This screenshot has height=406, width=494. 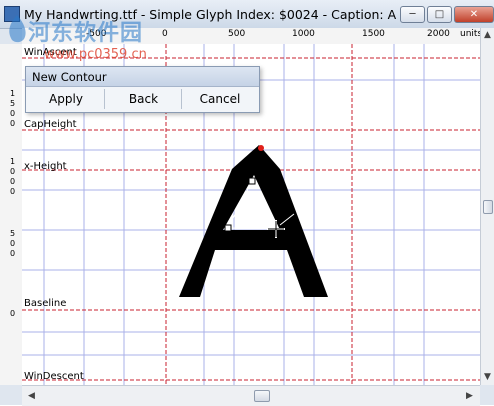 What do you see at coordinates (66, 99) in the screenshot?
I see `apply-button: Apply` at bounding box center [66, 99].